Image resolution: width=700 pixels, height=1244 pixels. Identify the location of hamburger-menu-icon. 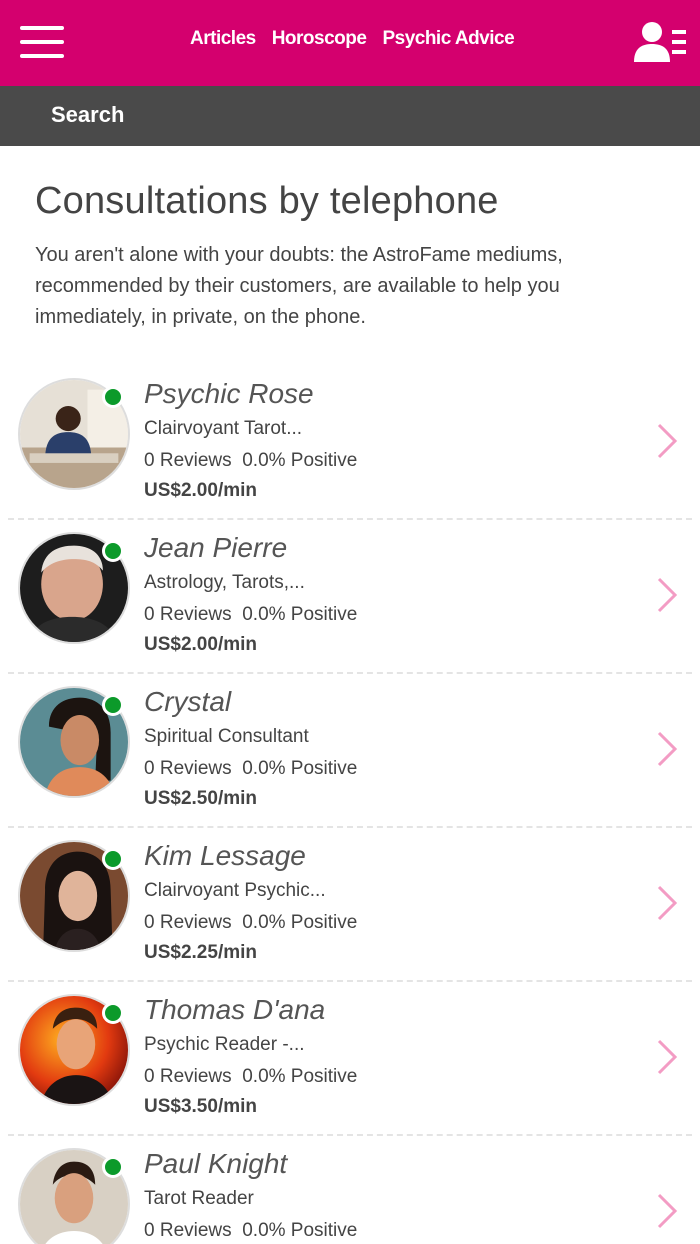
(43, 43).